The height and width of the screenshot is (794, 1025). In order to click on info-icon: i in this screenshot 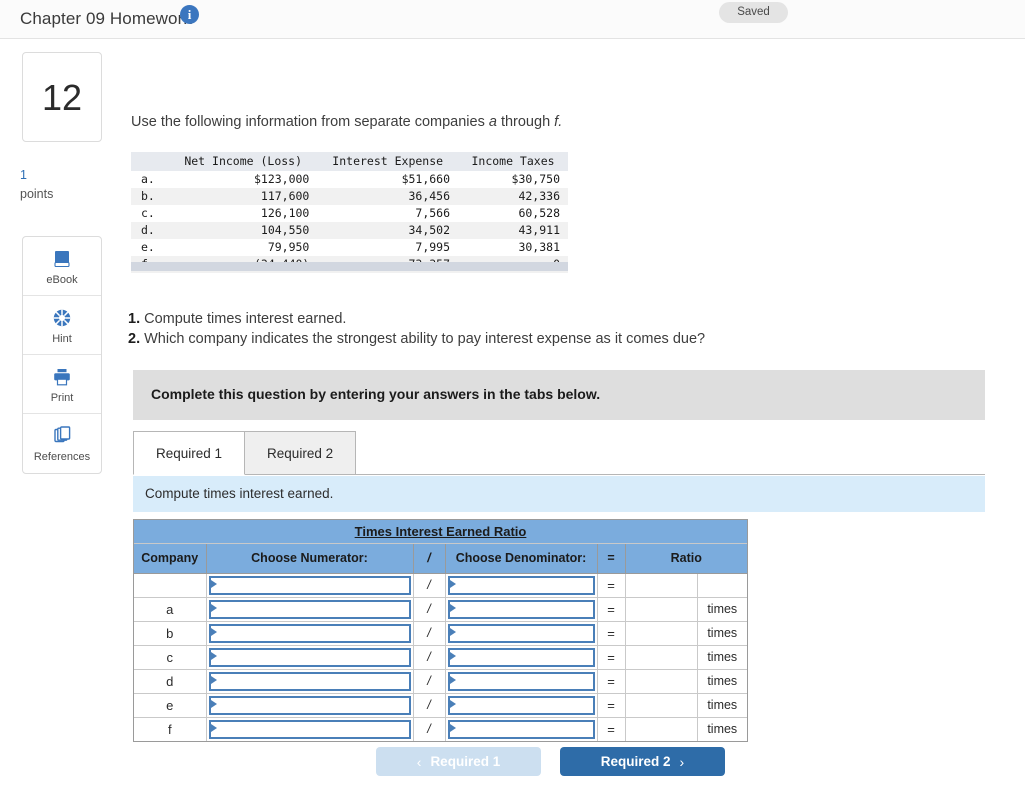, I will do `click(189, 14)`.